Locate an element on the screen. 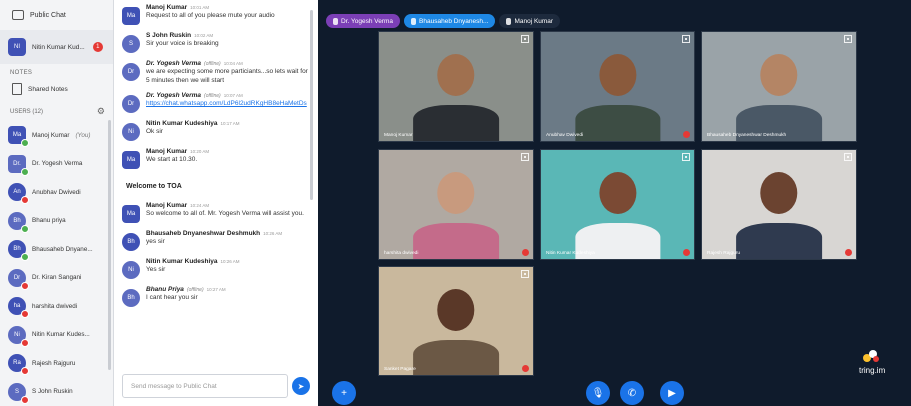 The width and height of the screenshot is (911, 406). talking-indicator: Dr. Yogesh Verma is located at coordinates (363, 21).